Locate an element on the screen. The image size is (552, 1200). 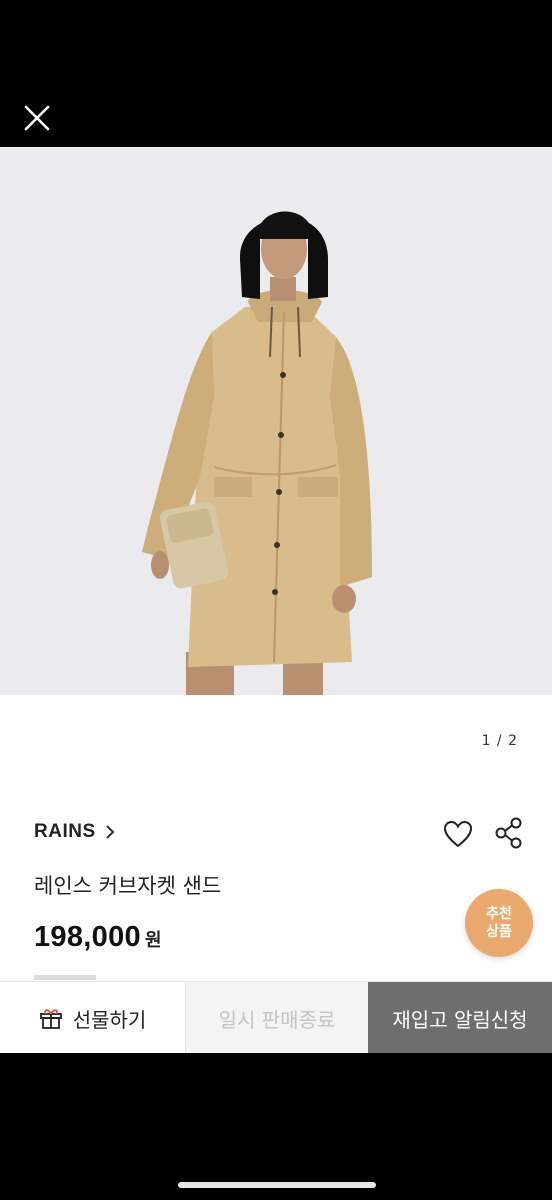
share-icon is located at coordinates (508, 833).